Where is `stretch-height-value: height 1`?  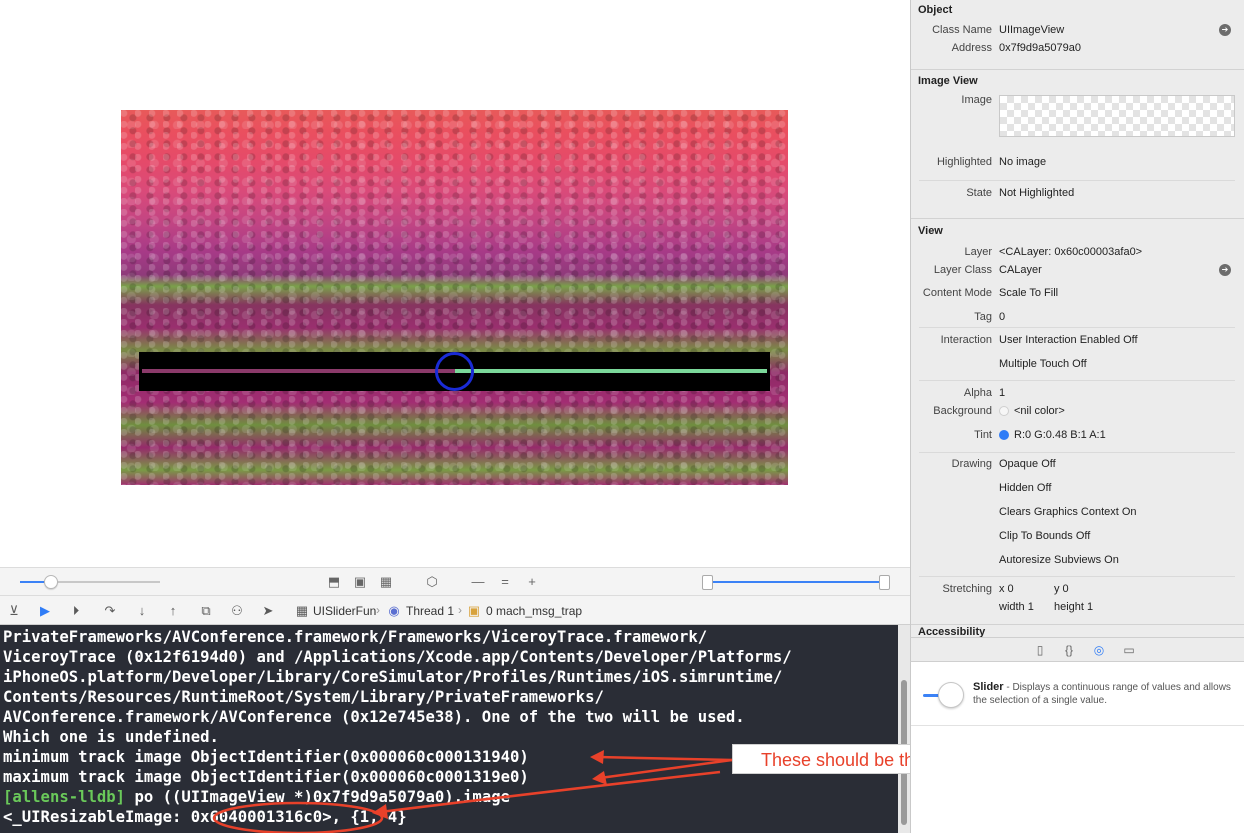
stretch-height-value: height 1 is located at coordinates (1073, 607).